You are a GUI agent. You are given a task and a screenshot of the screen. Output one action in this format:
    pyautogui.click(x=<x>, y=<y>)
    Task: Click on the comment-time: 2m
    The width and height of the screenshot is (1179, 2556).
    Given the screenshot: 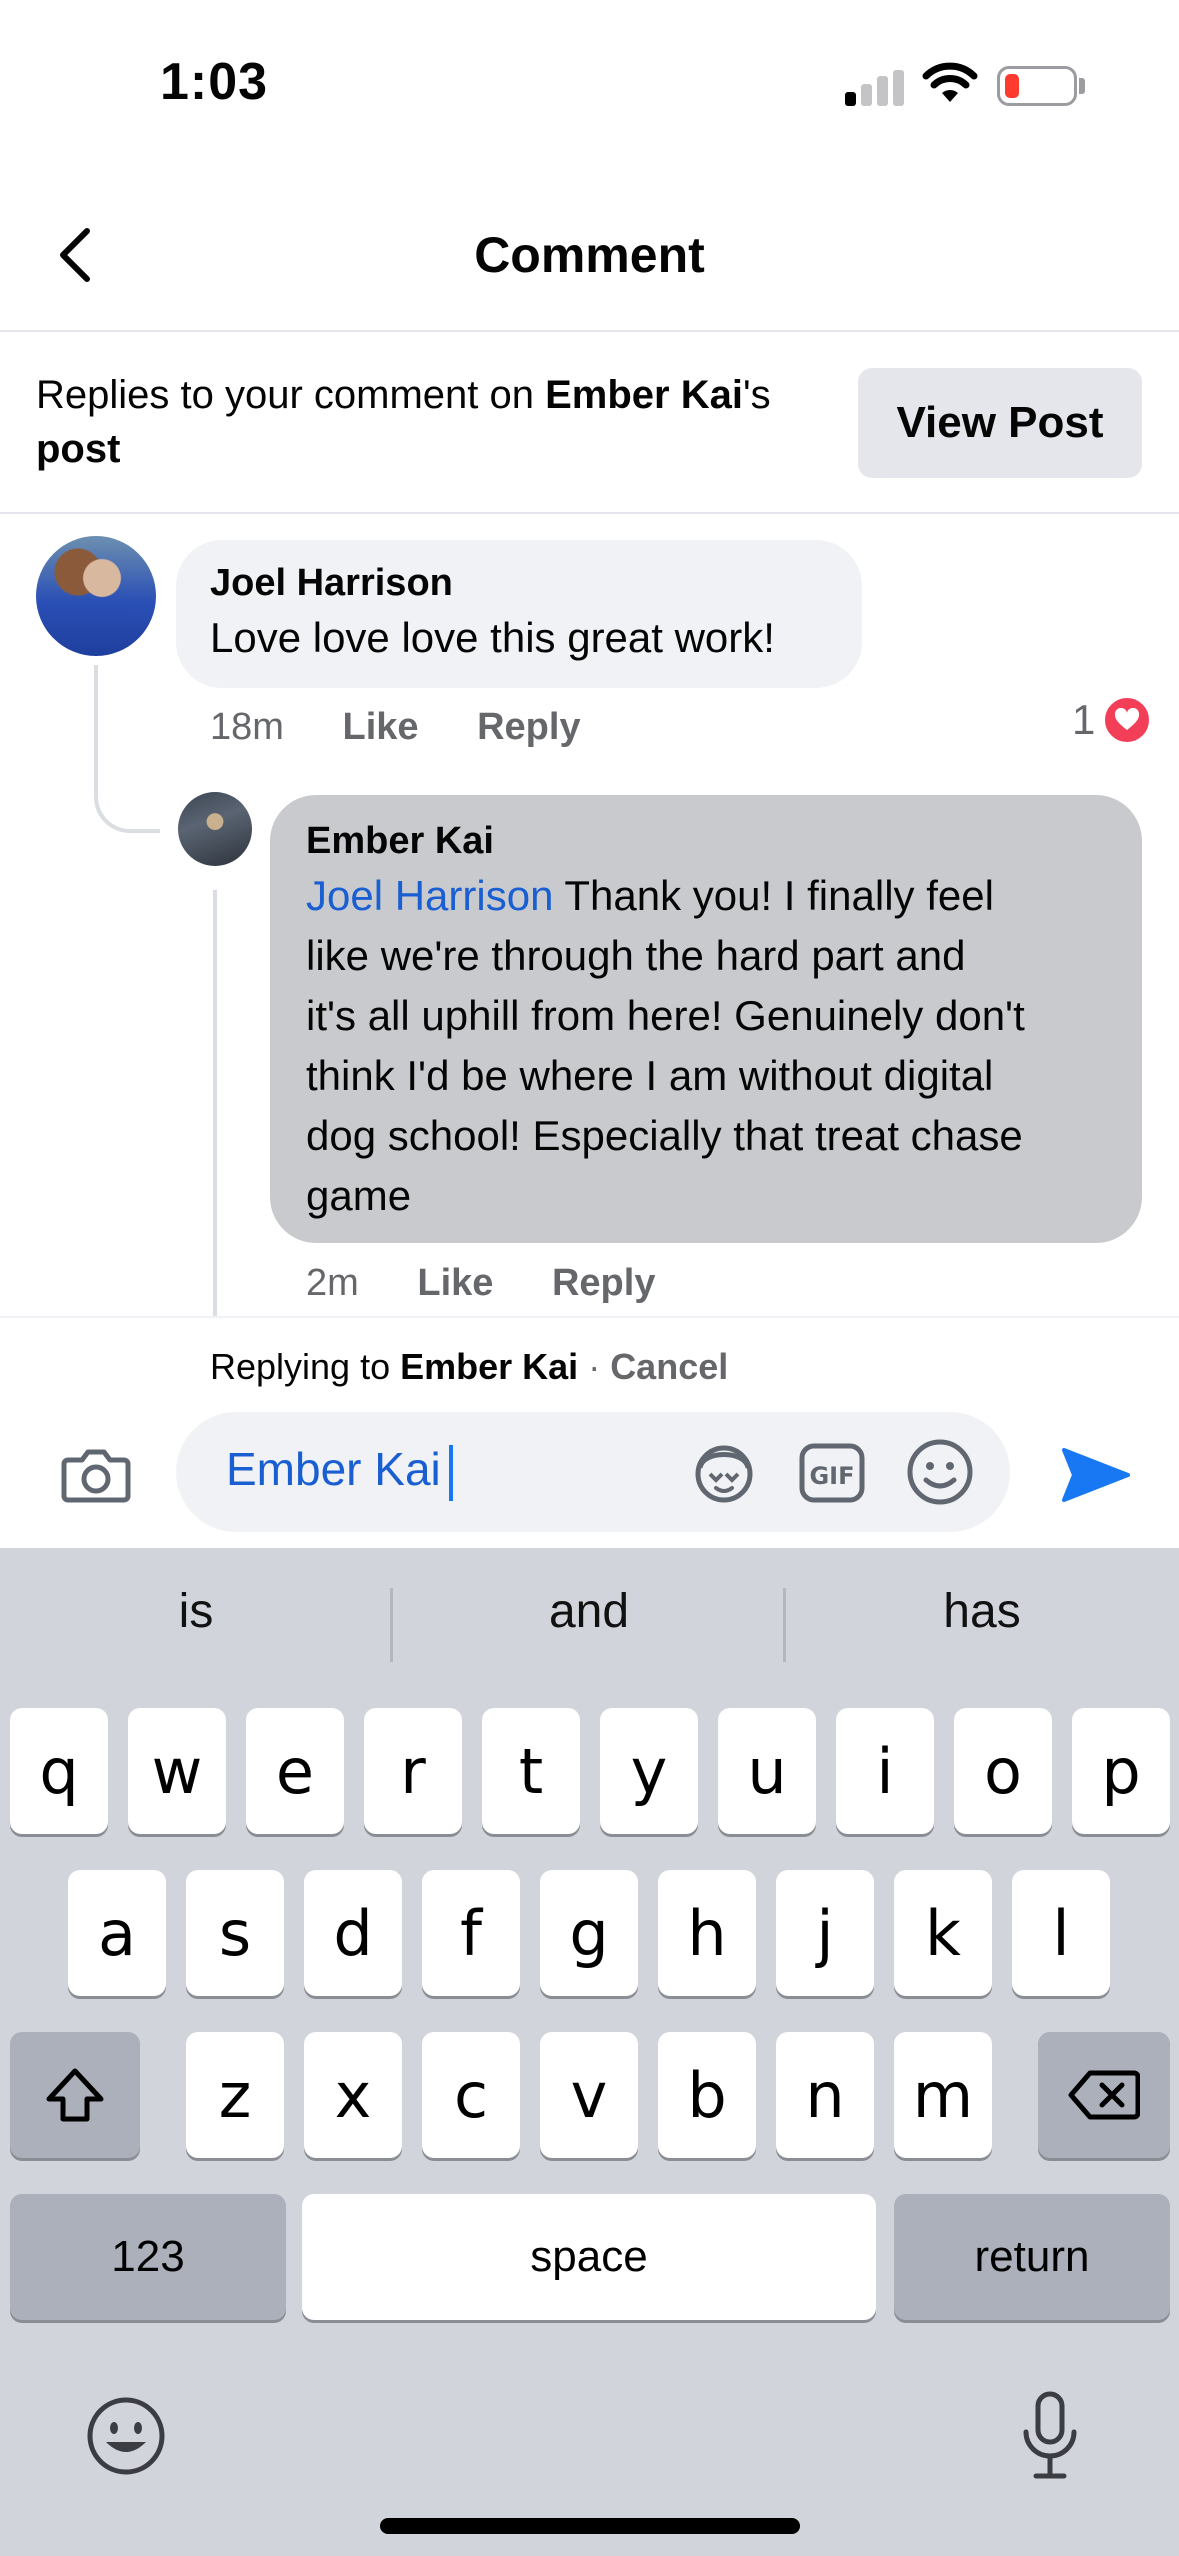 What is the action you would take?
    pyautogui.click(x=332, y=1283)
    